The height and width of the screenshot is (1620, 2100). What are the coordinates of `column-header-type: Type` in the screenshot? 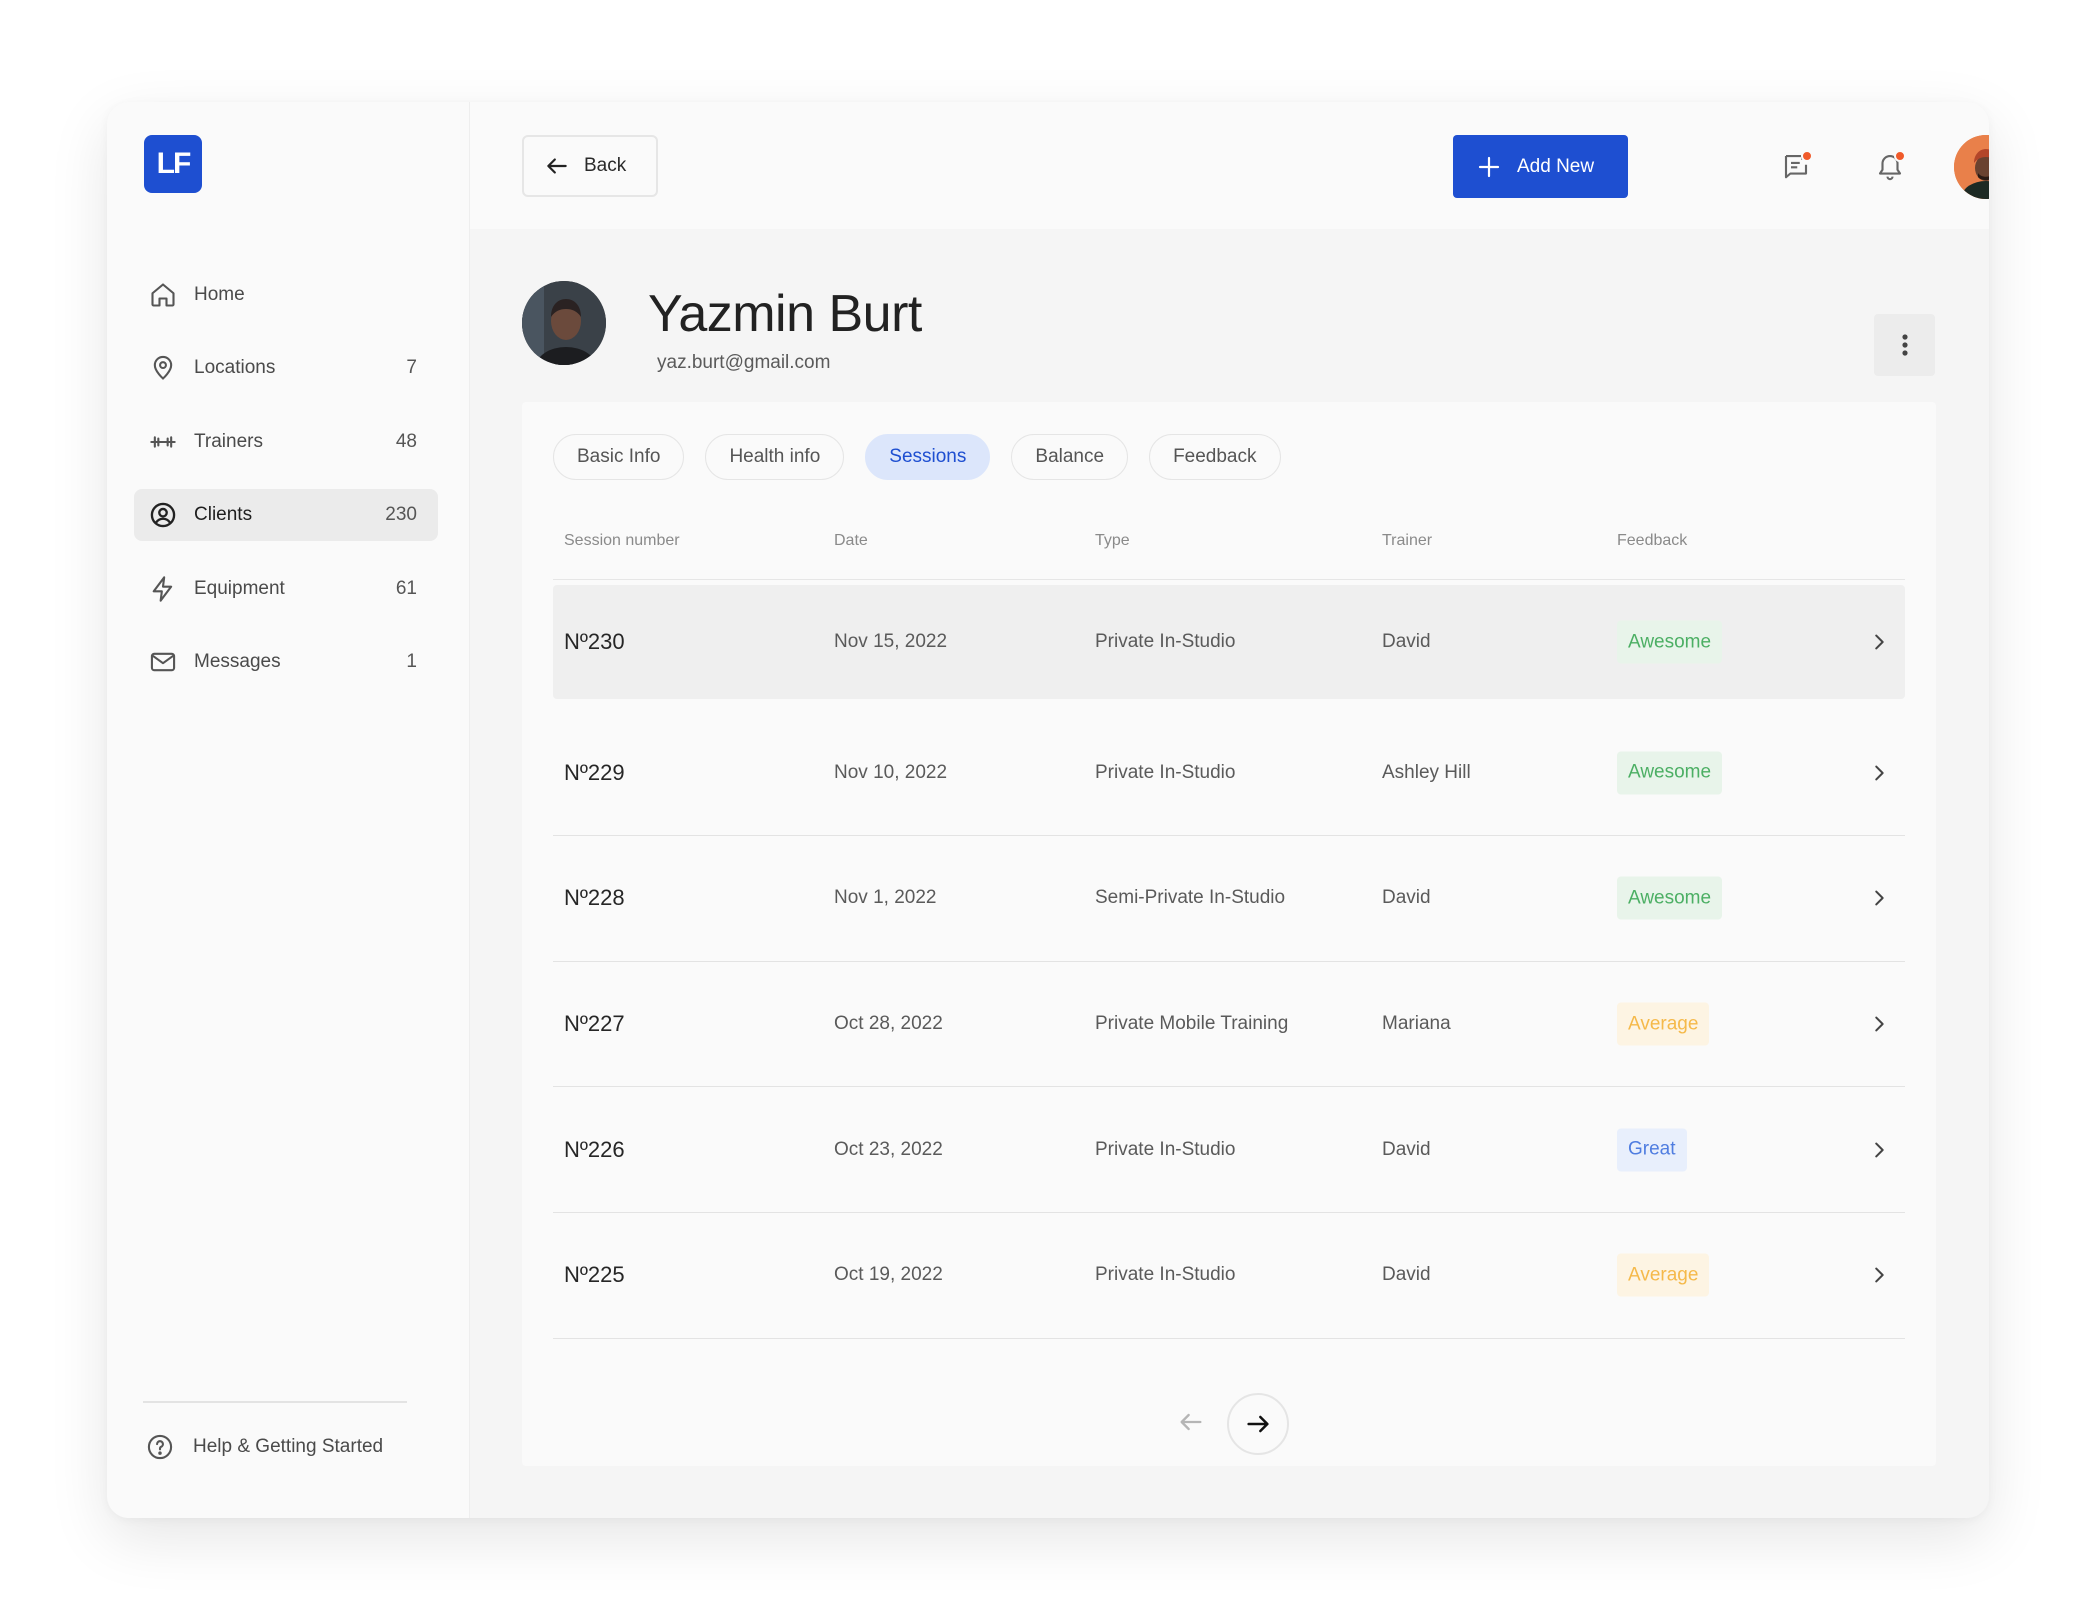 It's located at (1112, 541).